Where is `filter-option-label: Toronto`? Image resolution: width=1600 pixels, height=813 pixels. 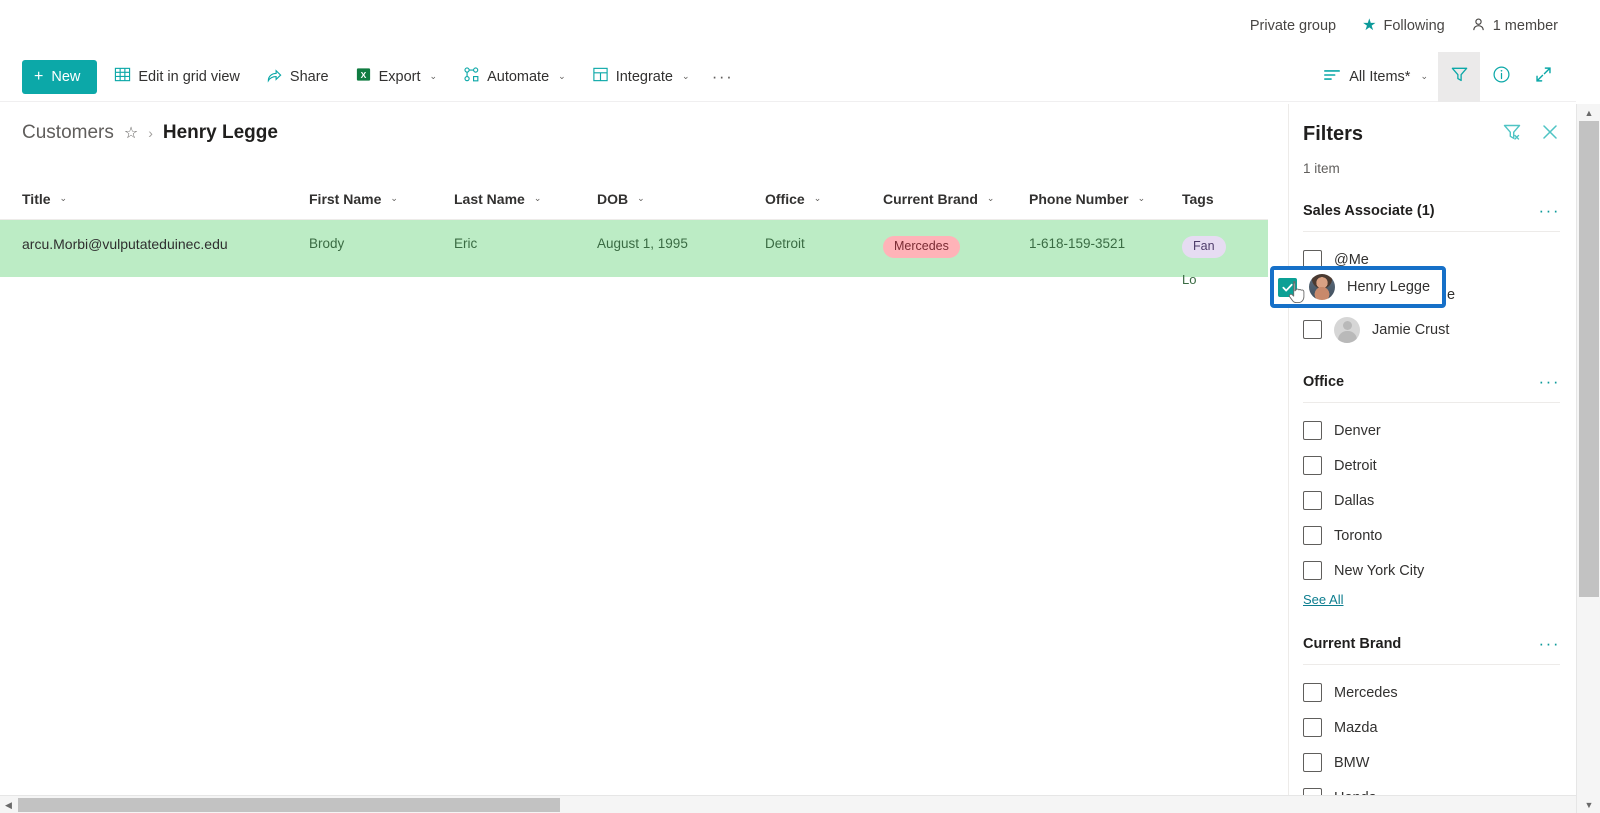 filter-option-label: Toronto is located at coordinates (1358, 535).